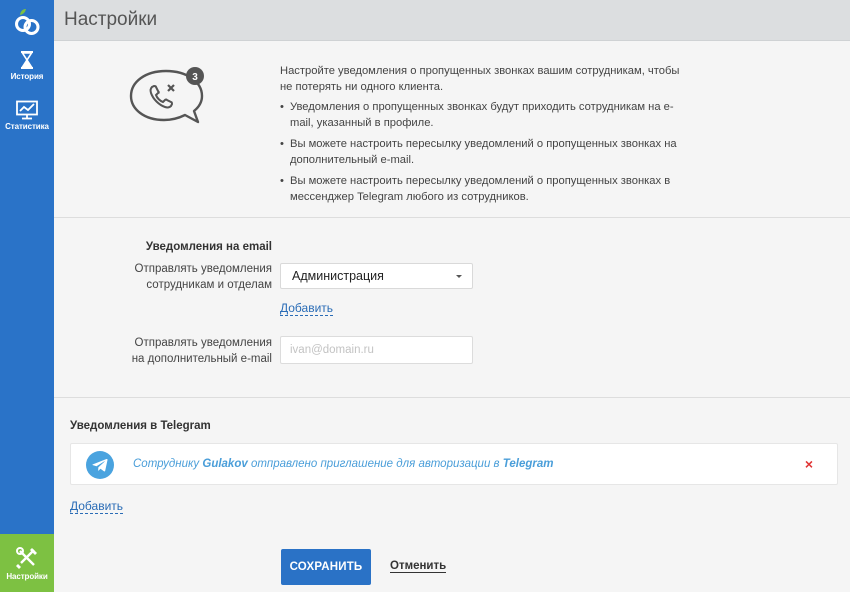  I want to click on extra-email-input, so click(376, 350).